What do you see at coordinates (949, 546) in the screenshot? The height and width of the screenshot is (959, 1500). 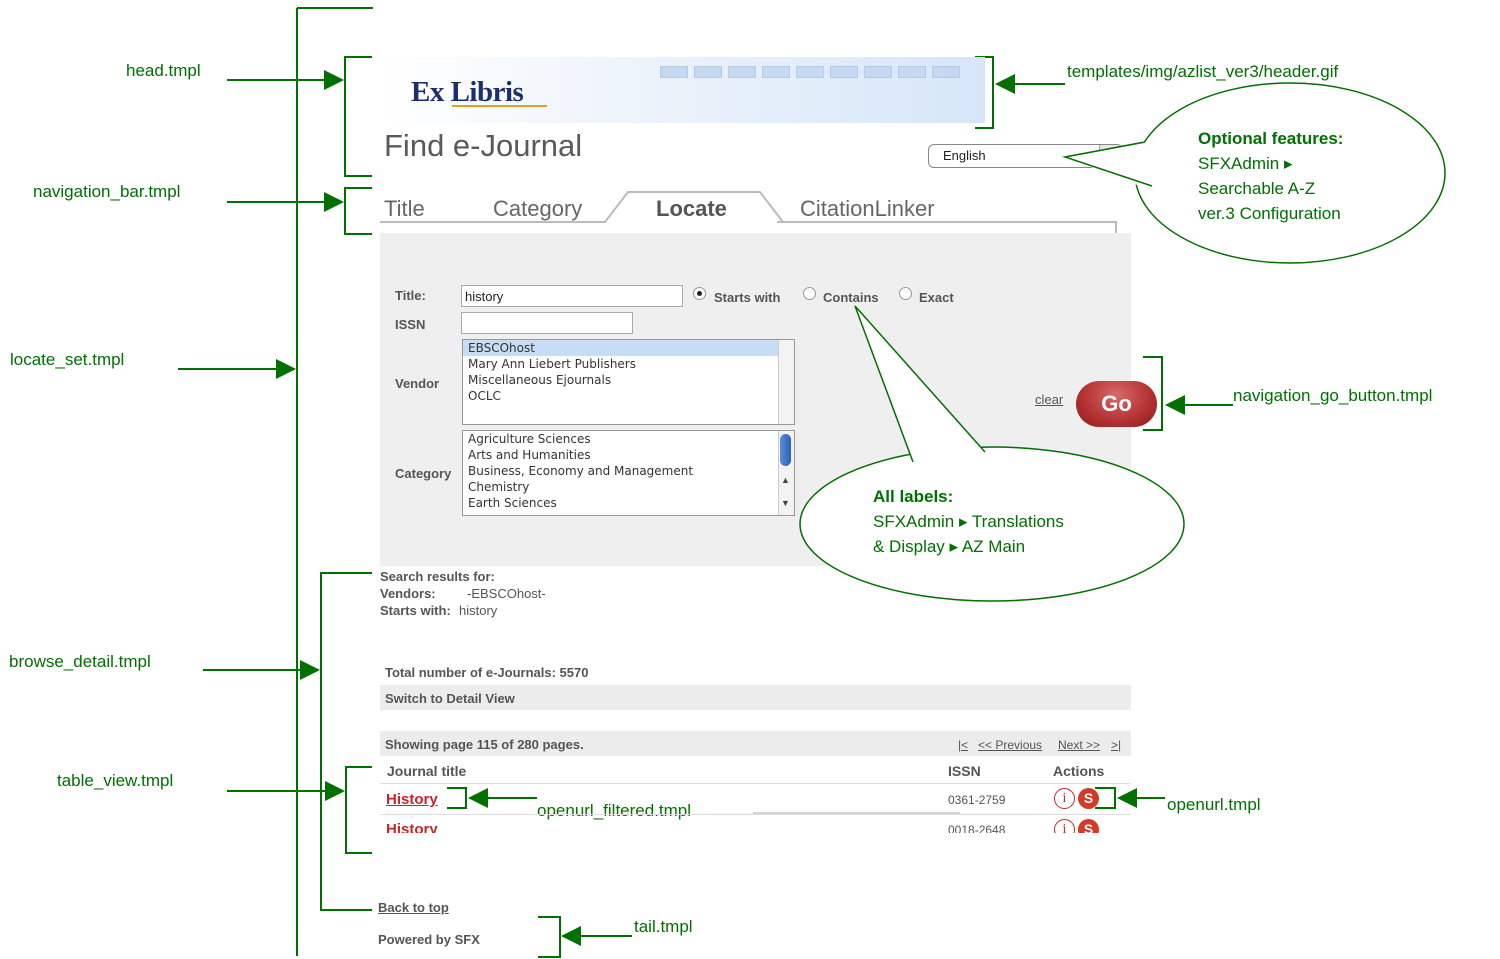 I see `all-labels-line2: & Display ▸ AZ Main` at bounding box center [949, 546].